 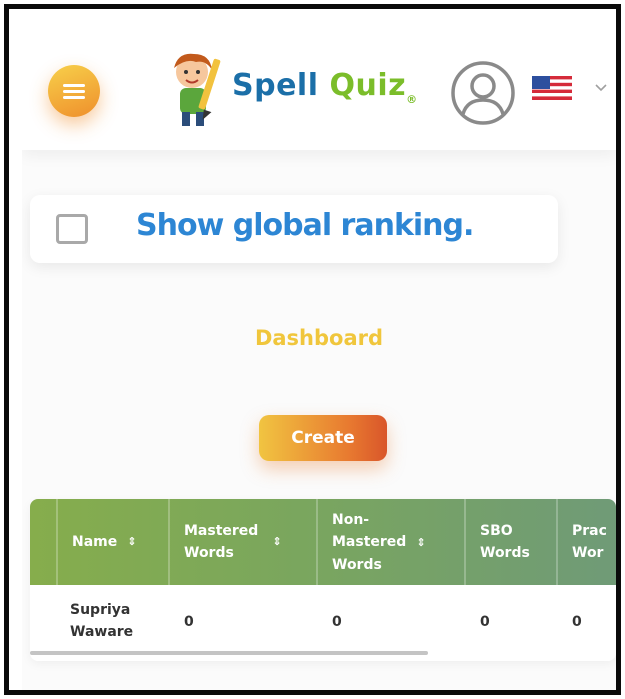 I want to click on column-header-name: Name ⇕, so click(x=114, y=542).